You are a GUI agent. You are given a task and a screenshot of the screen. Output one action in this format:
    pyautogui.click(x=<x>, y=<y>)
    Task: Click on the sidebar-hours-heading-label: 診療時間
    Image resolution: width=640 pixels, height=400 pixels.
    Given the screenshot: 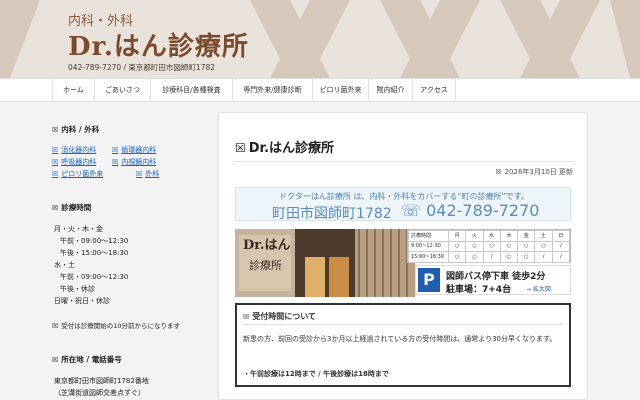 What is the action you would take?
    pyautogui.click(x=76, y=207)
    